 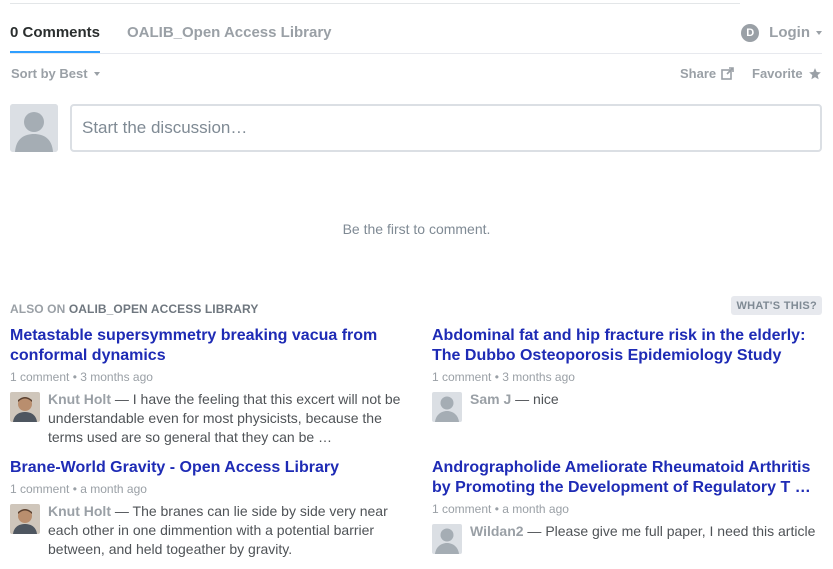 I want to click on star-icon, so click(x=814, y=73).